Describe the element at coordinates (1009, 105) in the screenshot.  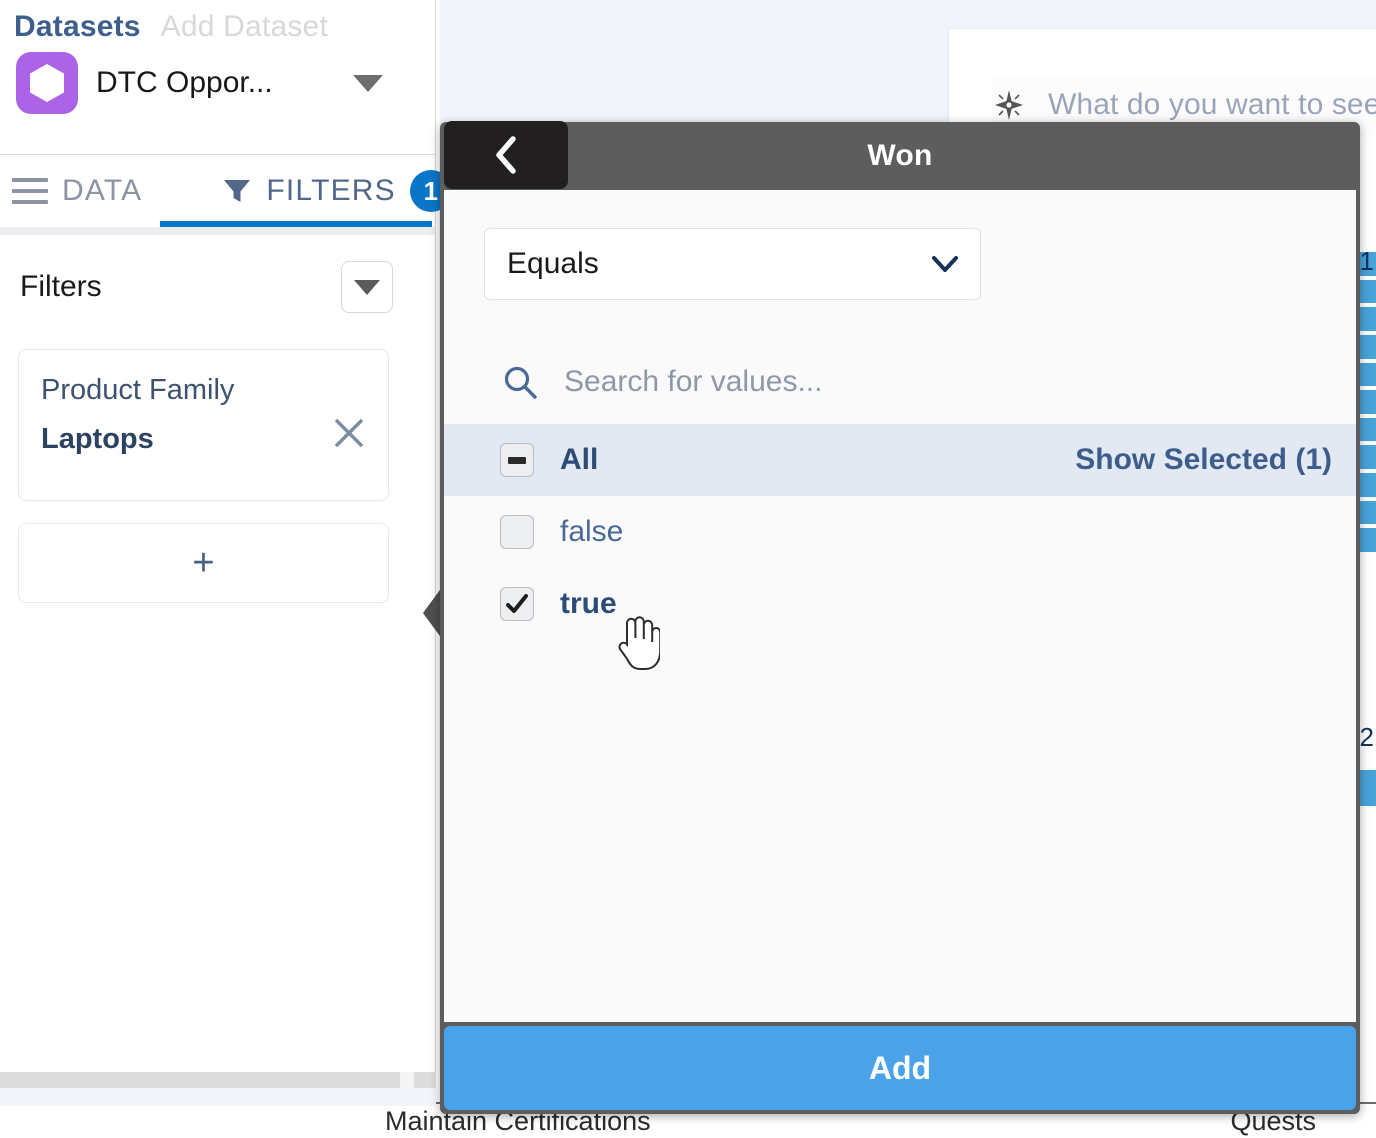
I see `starburst-icon` at that location.